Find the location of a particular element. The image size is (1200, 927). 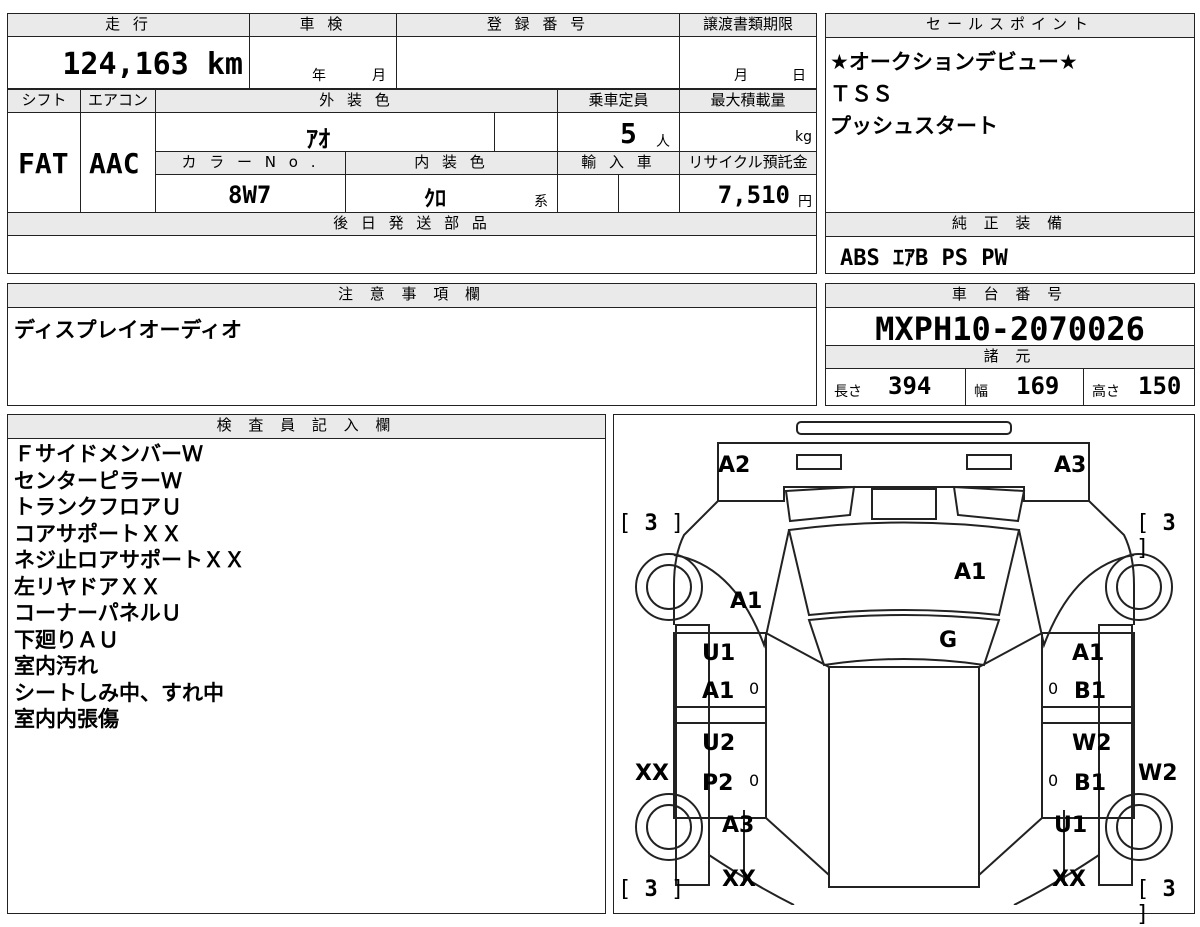

mileage-header: 走 行 is located at coordinates (128, 25).